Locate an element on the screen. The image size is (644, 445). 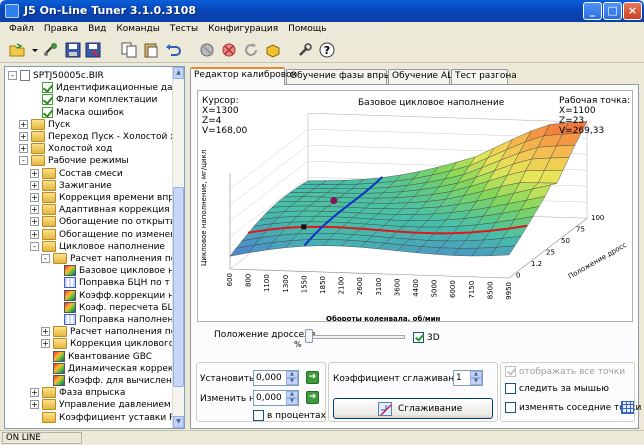
close-button: × is located at coordinates (632, 11).